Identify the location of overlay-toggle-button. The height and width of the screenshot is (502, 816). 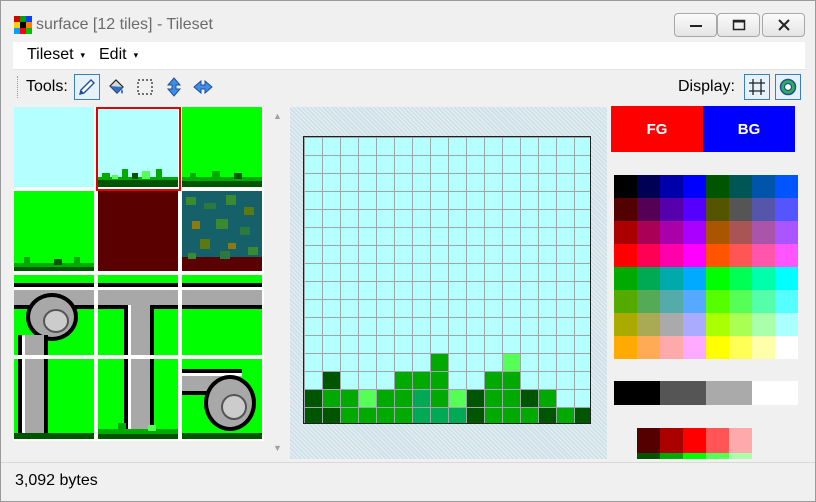
(788, 87).